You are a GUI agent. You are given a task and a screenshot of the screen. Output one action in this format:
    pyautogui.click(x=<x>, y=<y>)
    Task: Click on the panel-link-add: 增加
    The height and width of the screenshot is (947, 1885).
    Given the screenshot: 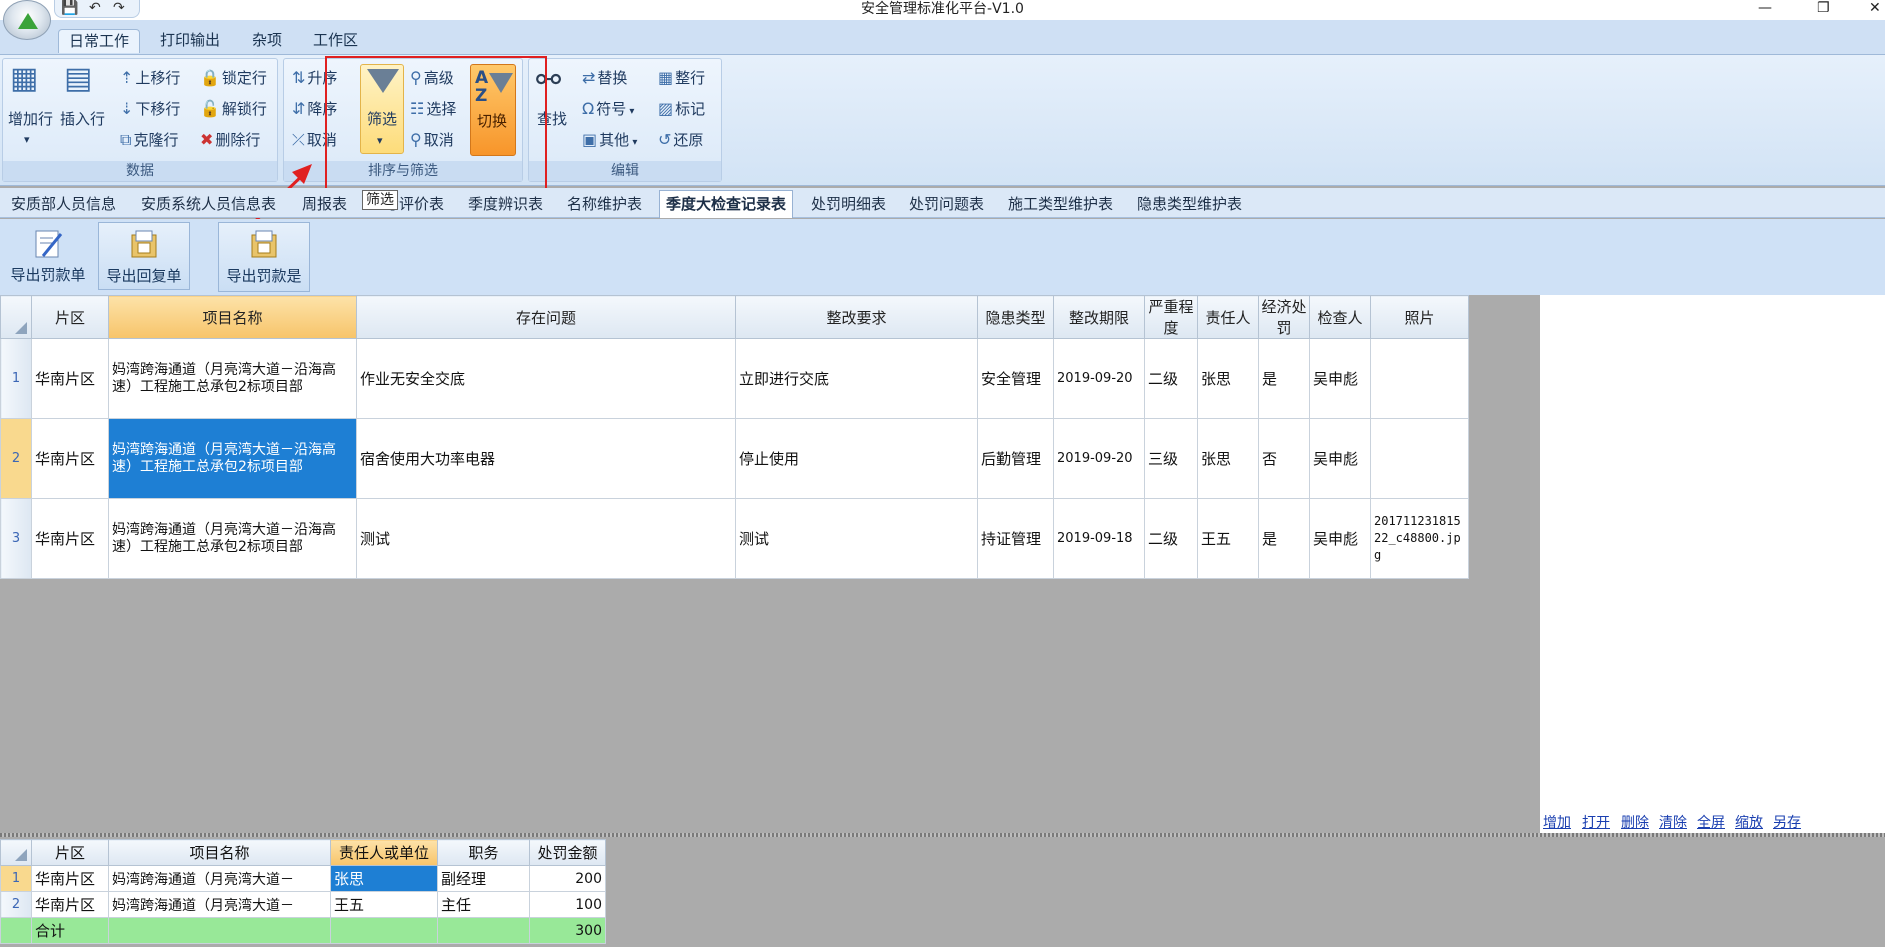 What is the action you would take?
    pyautogui.click(x=1557, y=822)
    